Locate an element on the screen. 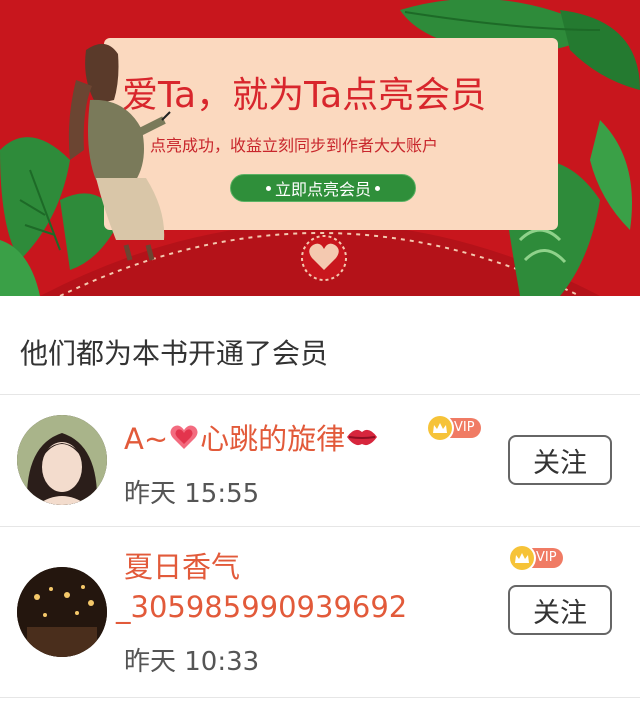 This screenshot has width=640, height=716. divider is located at coordinates (320, 697).